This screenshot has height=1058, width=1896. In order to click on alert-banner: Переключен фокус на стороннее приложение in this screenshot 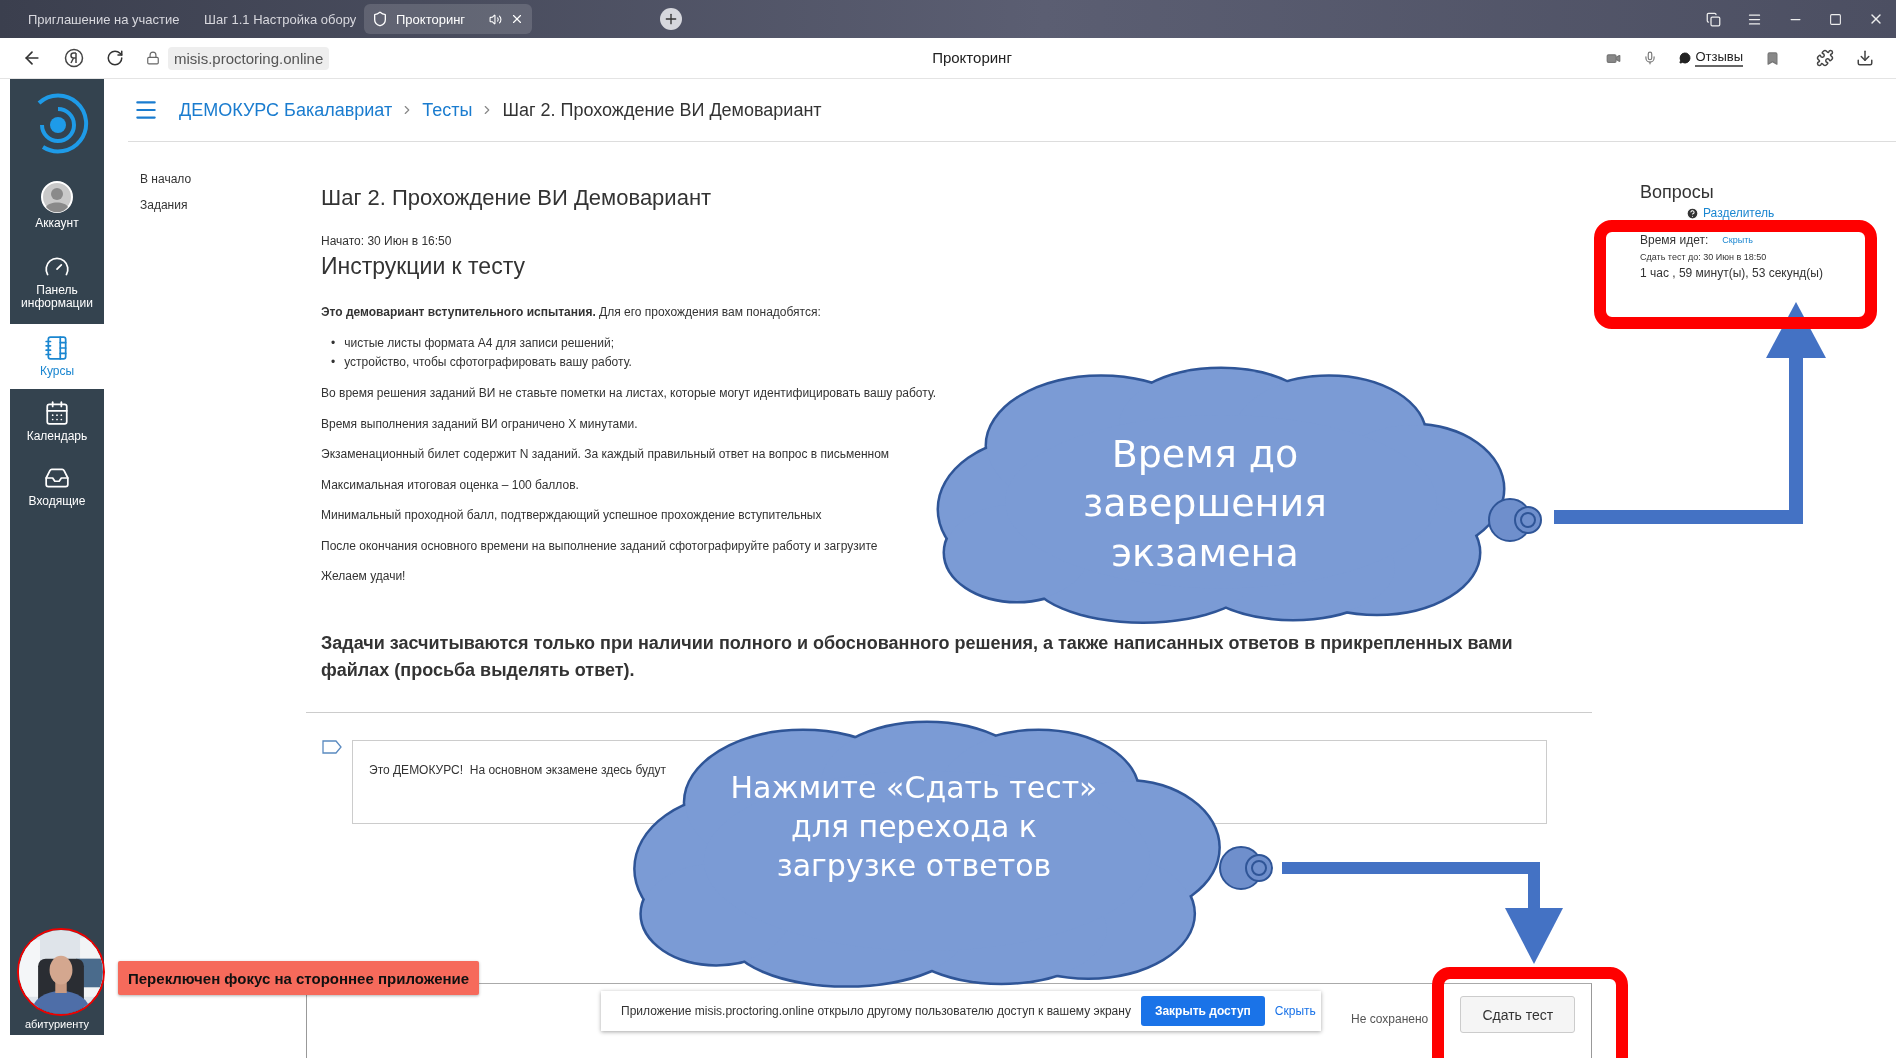, I will do `click(299, 978)`.